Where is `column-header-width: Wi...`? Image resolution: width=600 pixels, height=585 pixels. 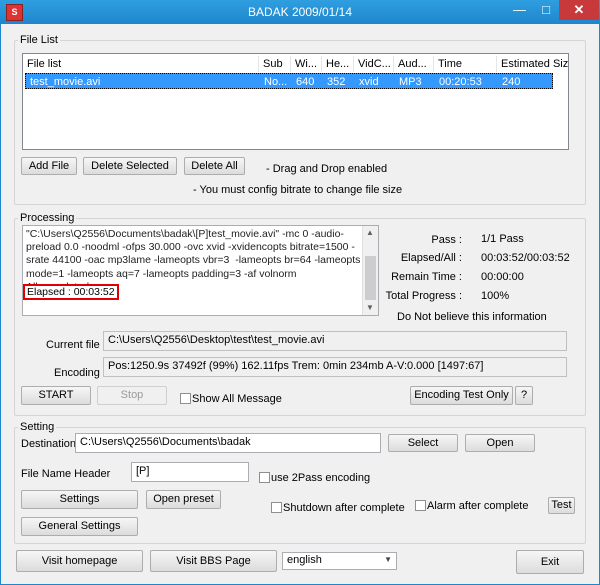 column-header-width: Wi... is located at coordinates (306, 64).